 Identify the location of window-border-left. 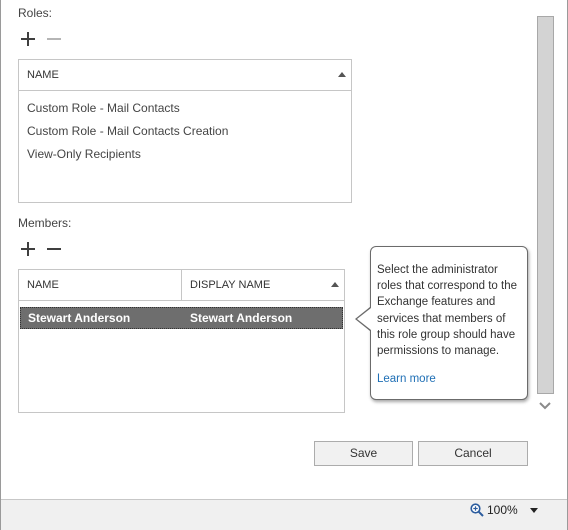
(0, 265).